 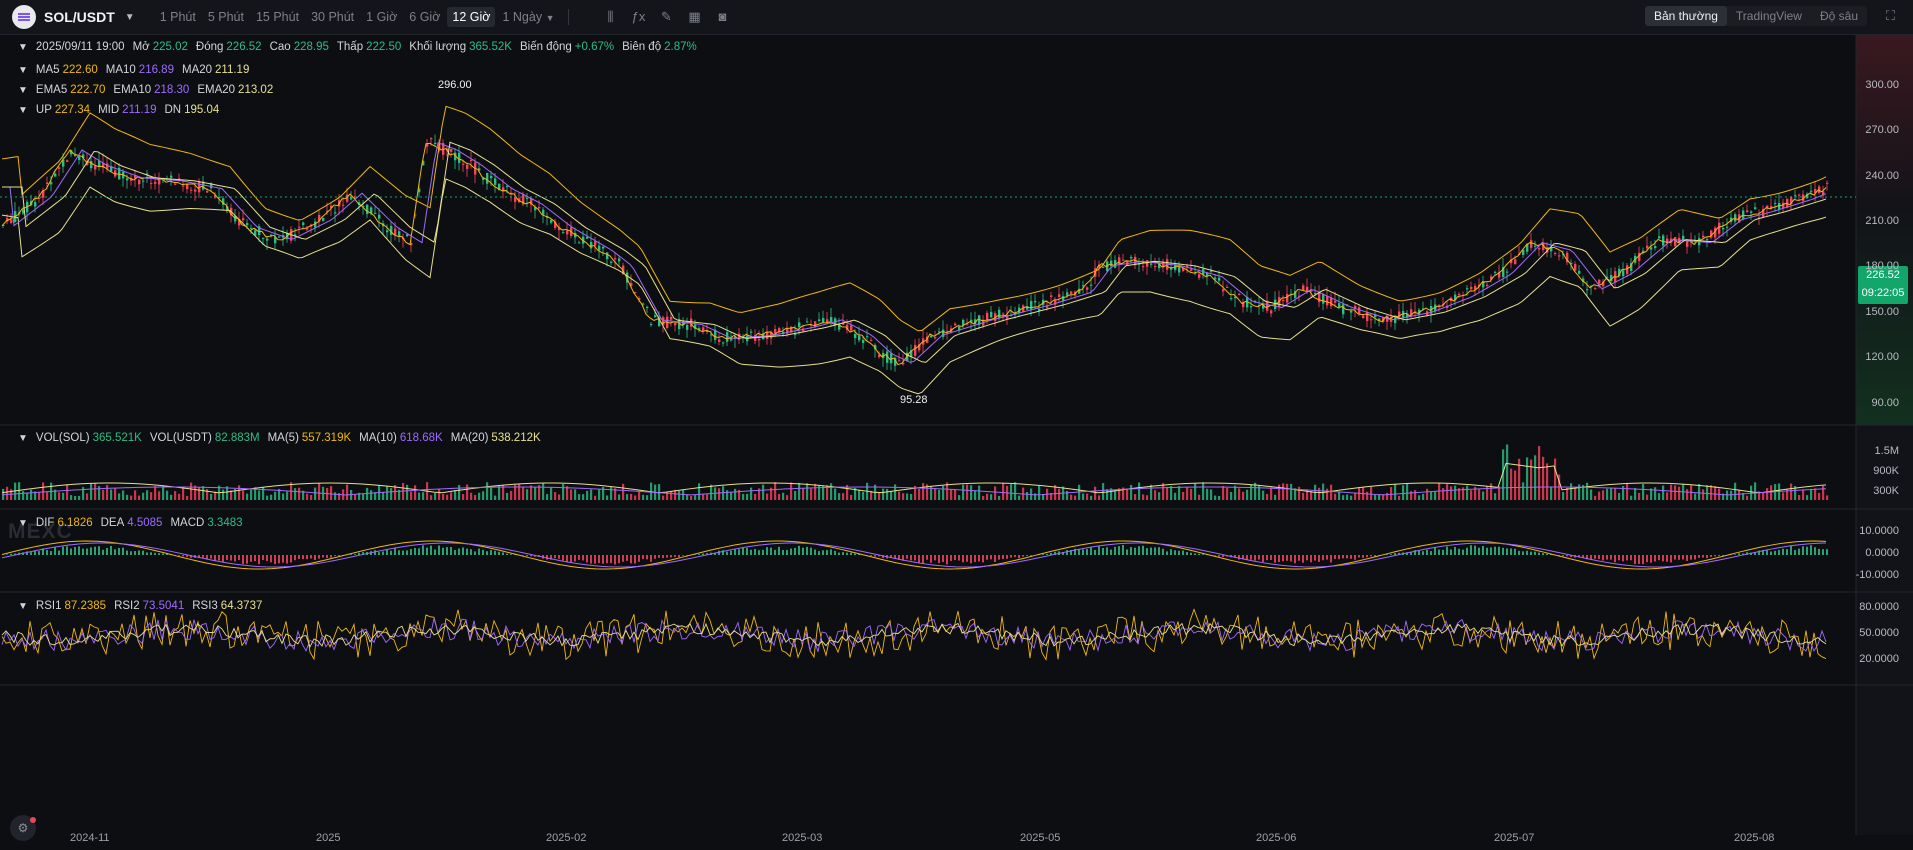 I want to click on interval-1m: 1 Phút, so click(x=178, y=17).